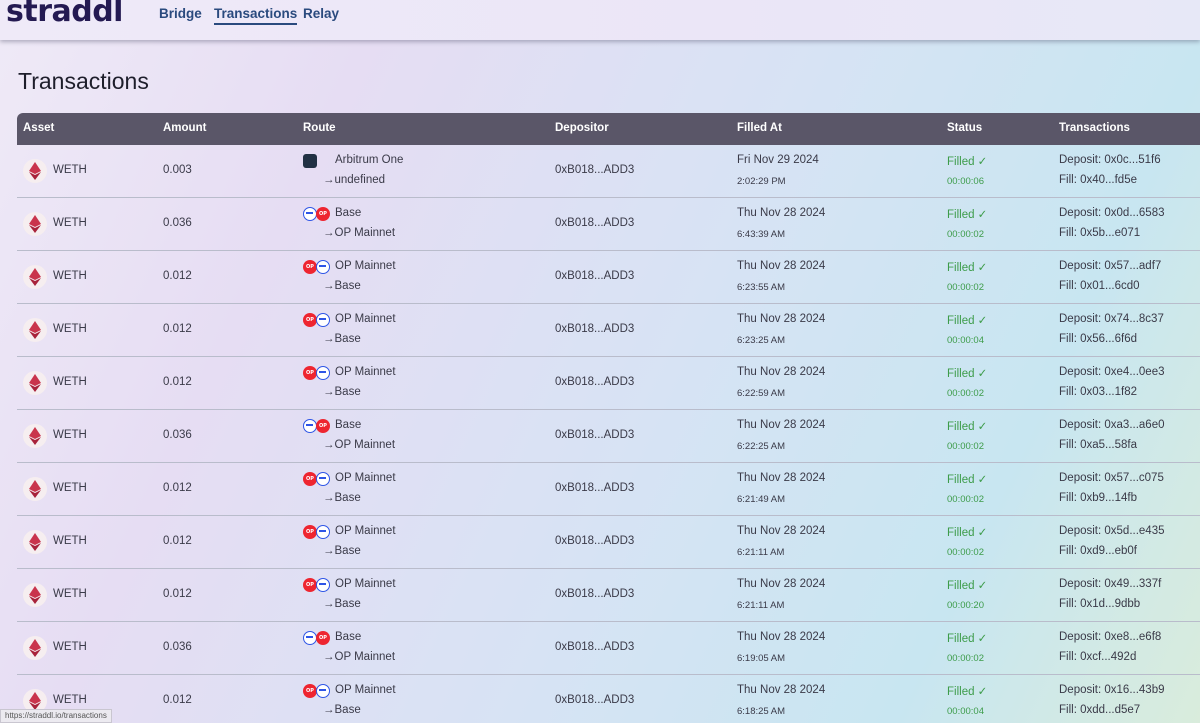  Describe the element at coordinates (1098, 445) in the screenshot. I see `fill-tx-link: Fill: 0xa5...58fa` at that location.